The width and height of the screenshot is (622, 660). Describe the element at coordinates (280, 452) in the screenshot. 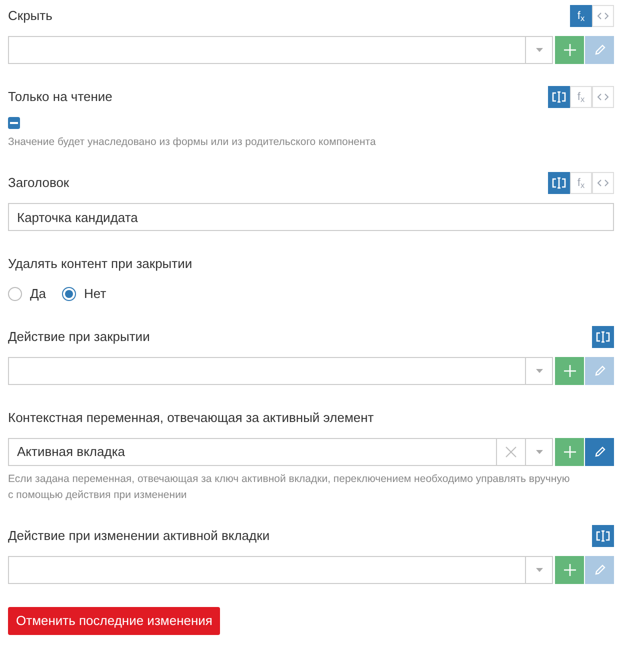

I see `select-field: Активная вкладка` at that location.